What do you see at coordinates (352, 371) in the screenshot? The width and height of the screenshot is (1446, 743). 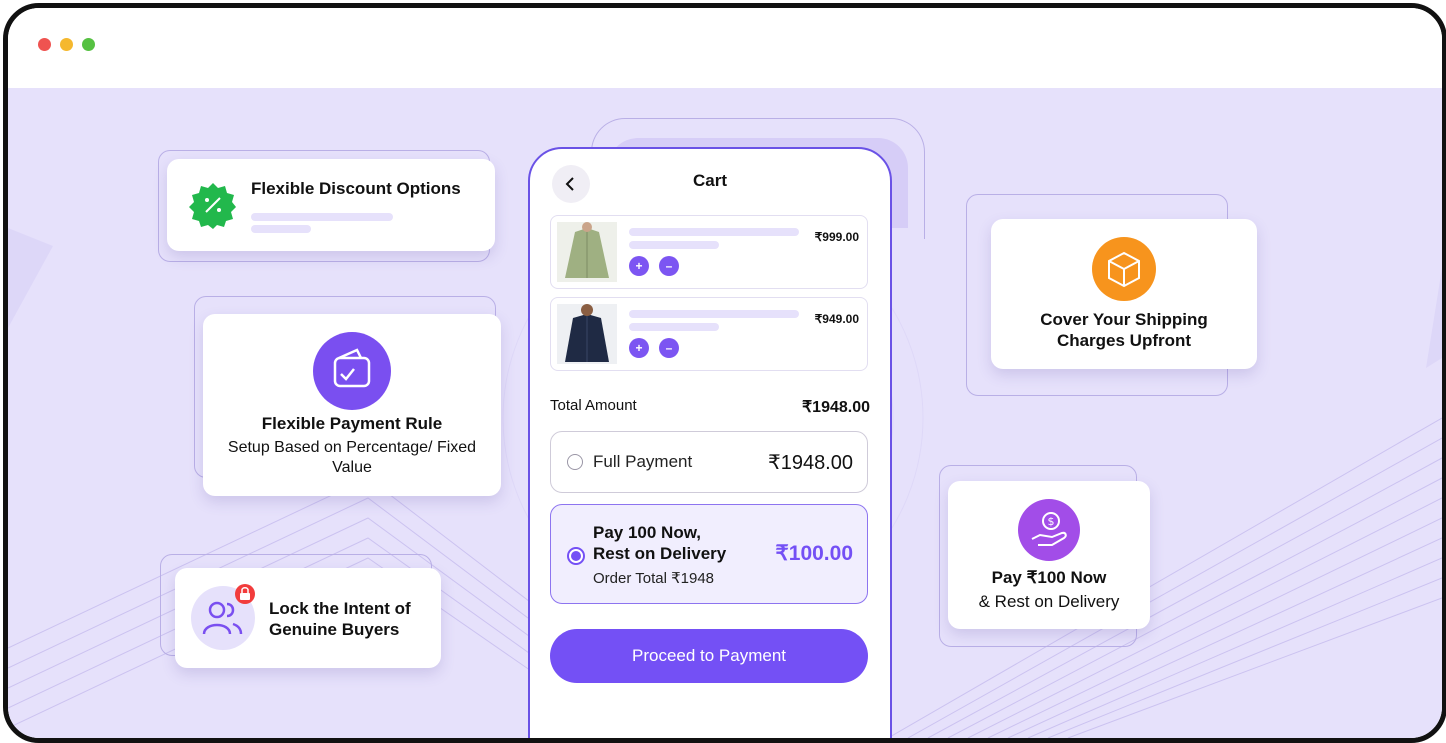 I see `wallet-check-icon` at bounding box center [352, 371].